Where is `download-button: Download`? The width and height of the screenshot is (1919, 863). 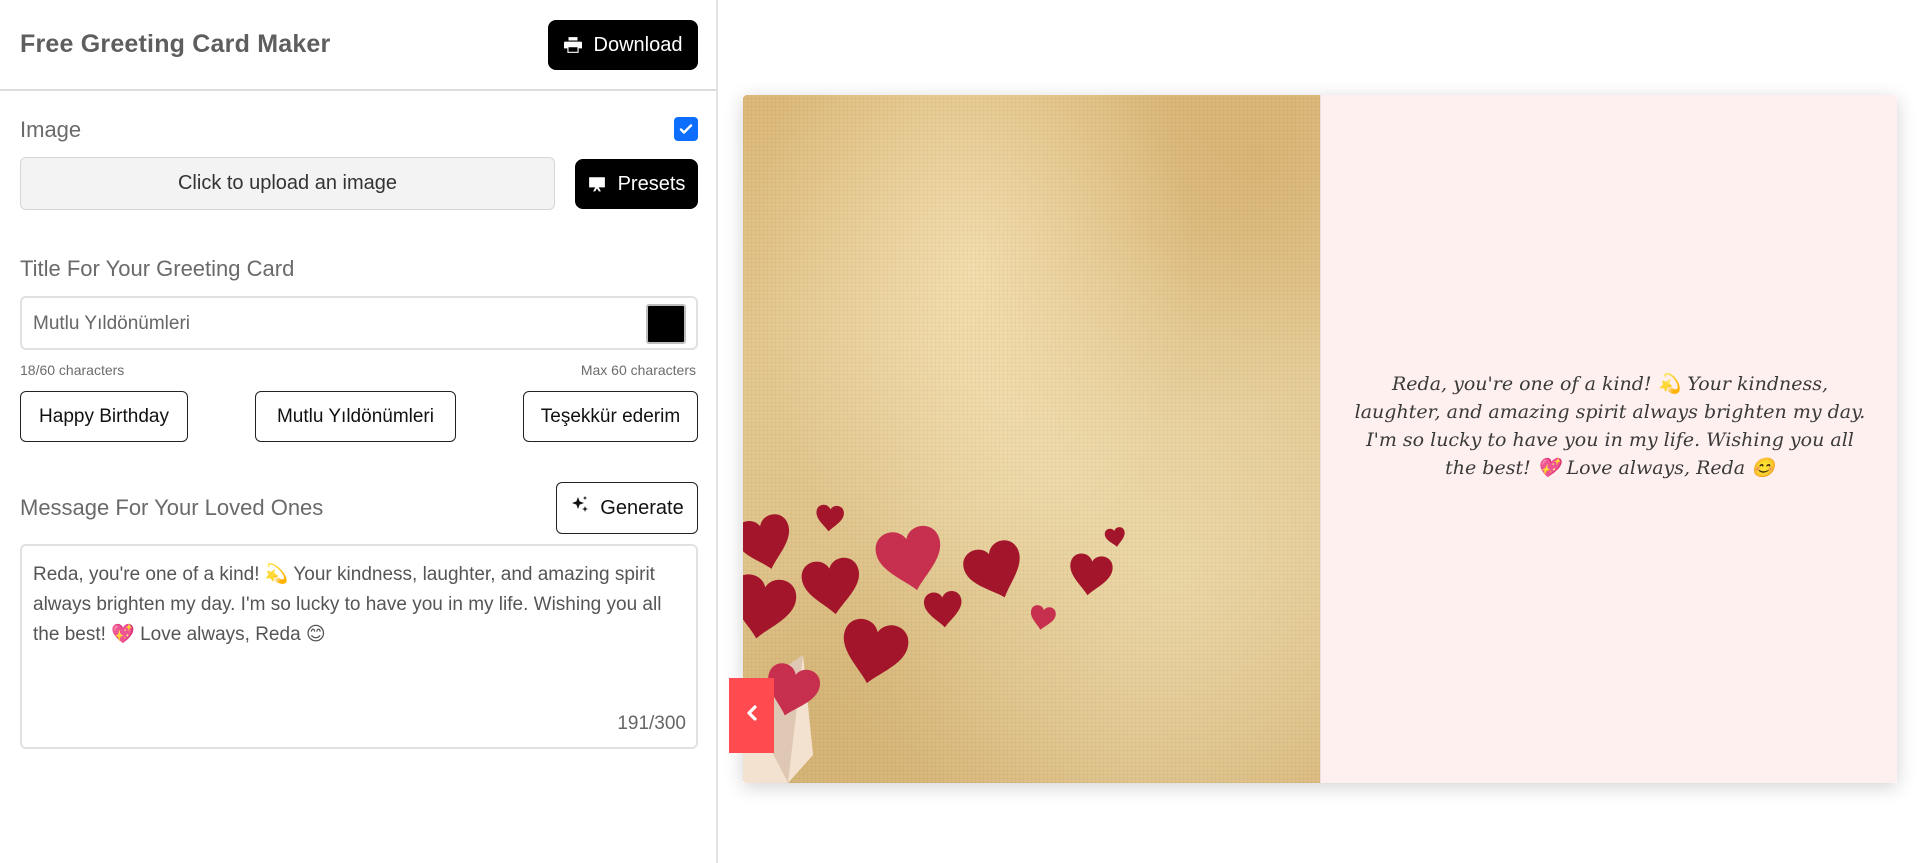 download-button: Download is located at coordinates (623, 45).